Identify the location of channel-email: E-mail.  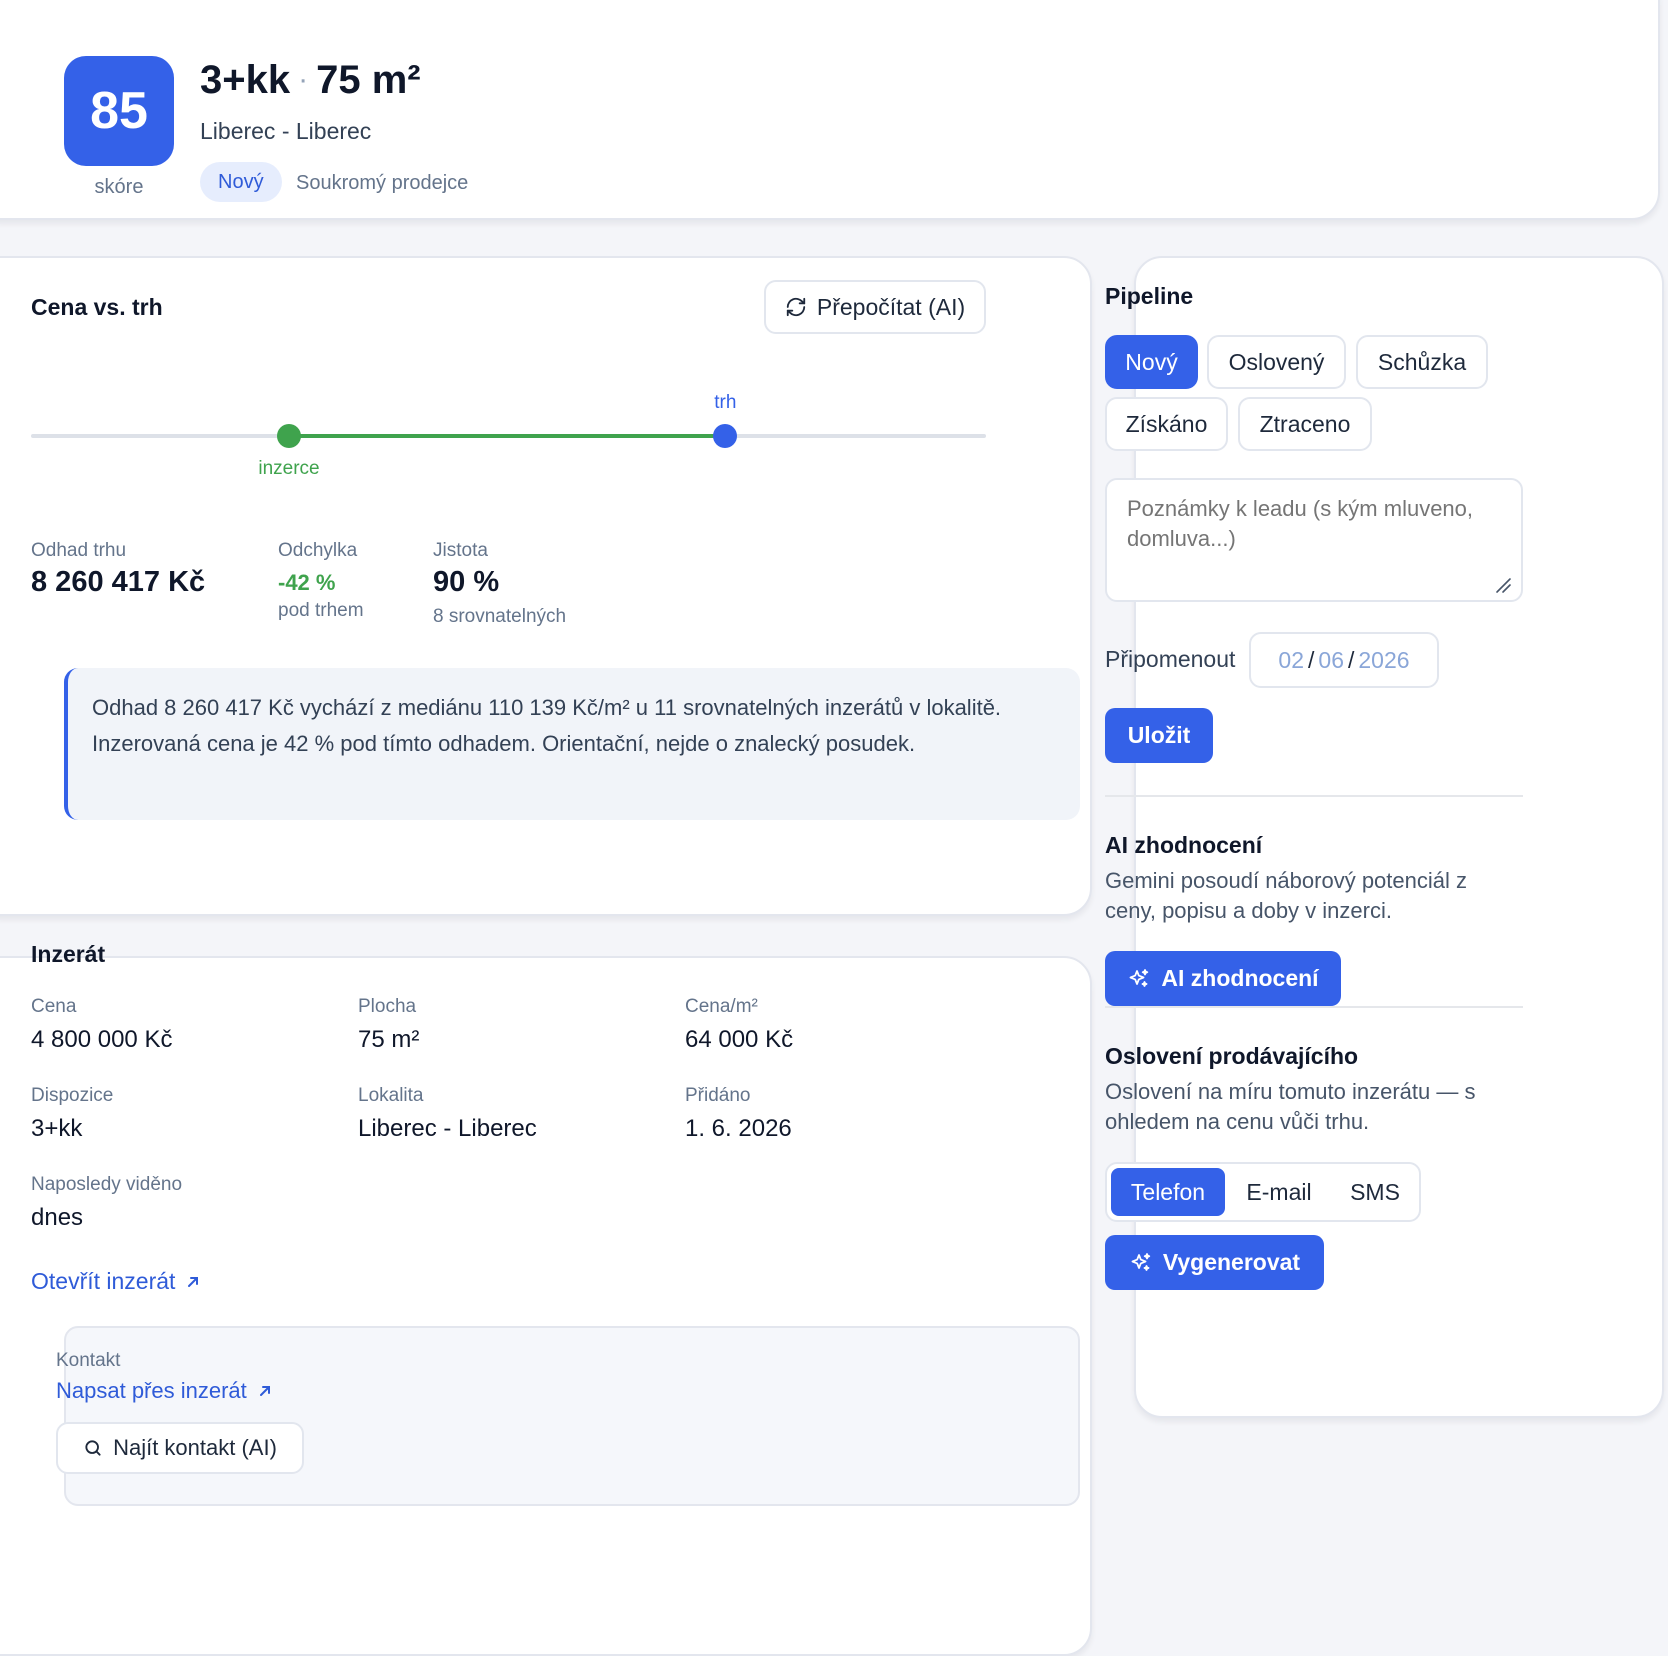
(1279, 1192).